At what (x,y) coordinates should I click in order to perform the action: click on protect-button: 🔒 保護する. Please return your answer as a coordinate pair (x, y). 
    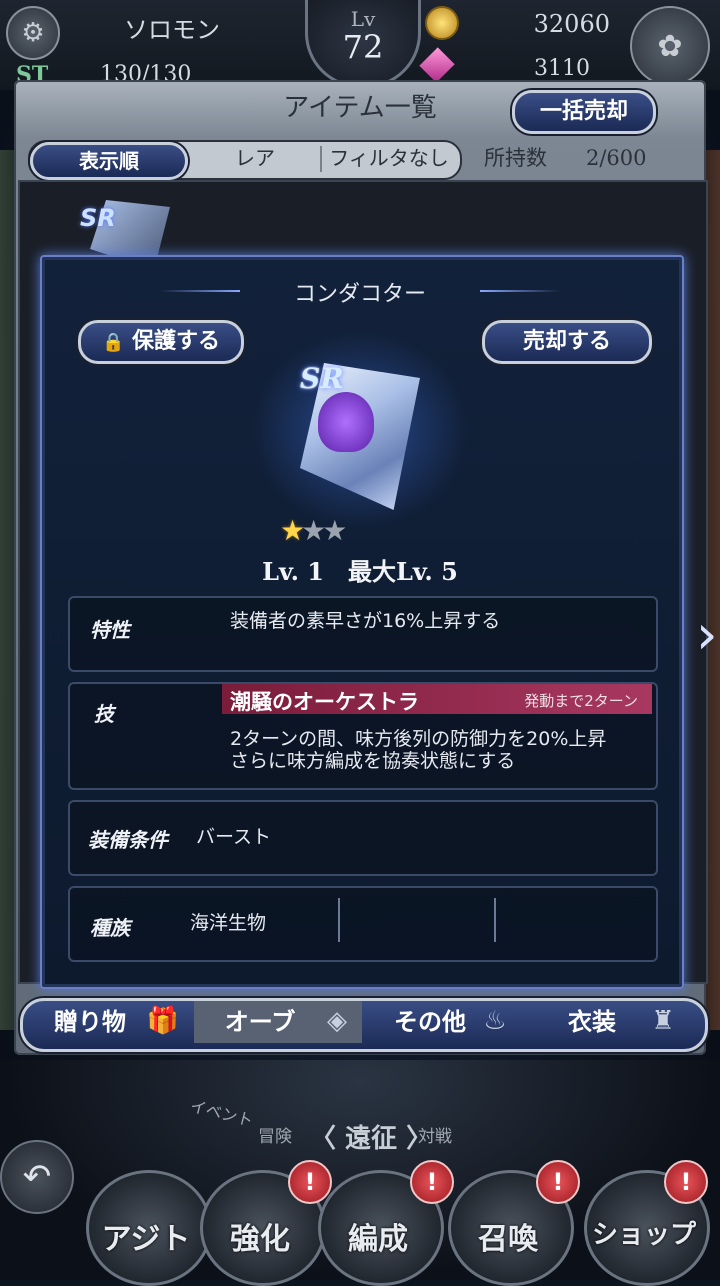
    Looking at the image, I should click on (161, 342).